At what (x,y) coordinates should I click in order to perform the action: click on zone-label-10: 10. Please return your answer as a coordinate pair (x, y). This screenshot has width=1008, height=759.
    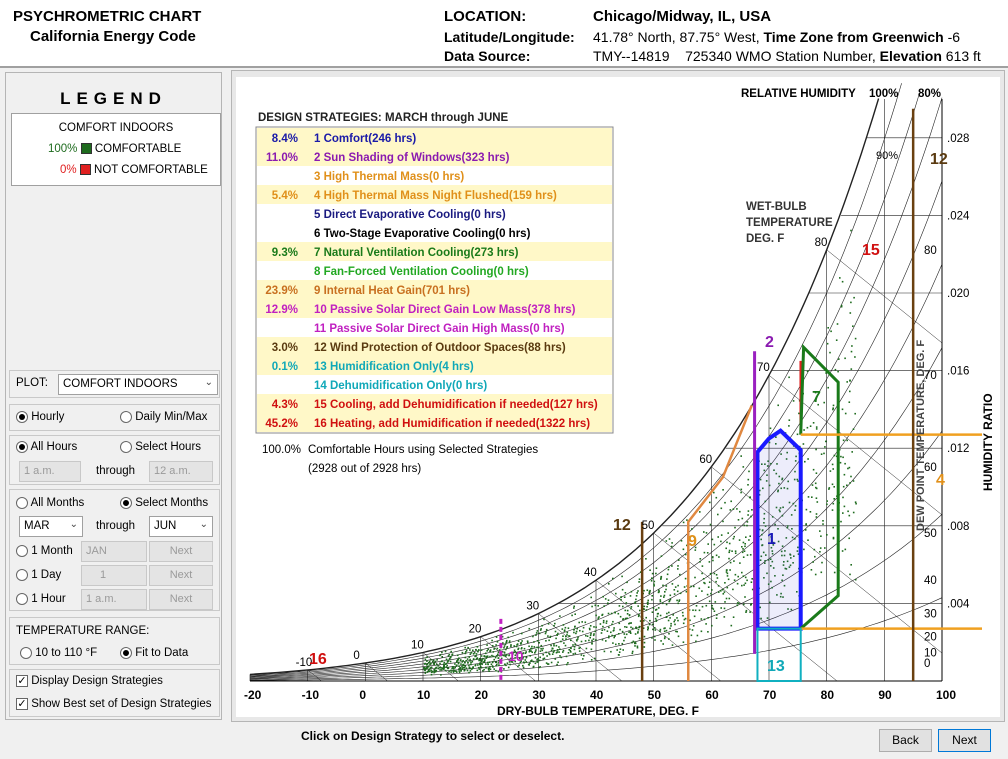
    Looking at the image, I should click on (516, 656).